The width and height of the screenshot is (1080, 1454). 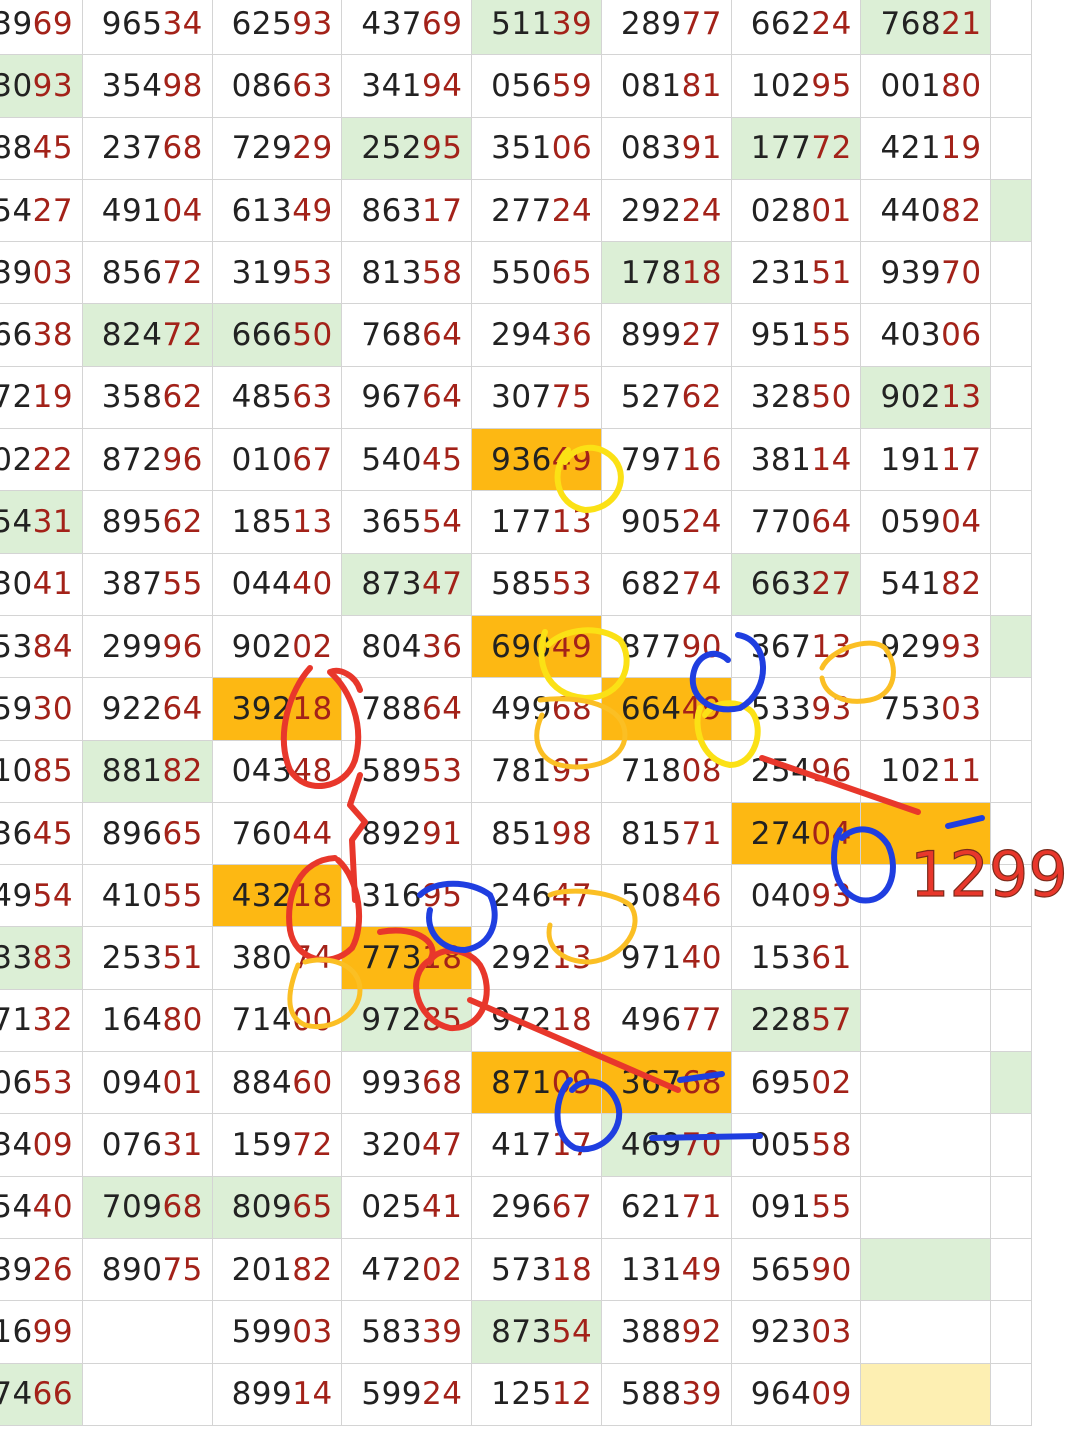 I want to click on table-row: 9022287296010675404593649797163811419117, so click(x=516, y=460).